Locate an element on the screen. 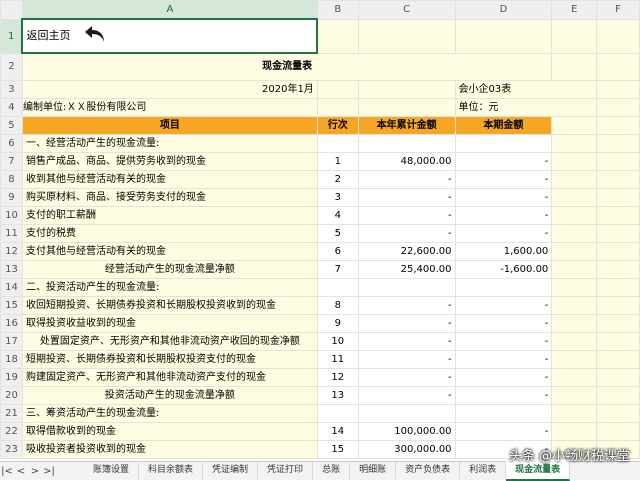 This screenshot has width=640, height=481. cell-line: 13 is located at coordinates (337, 395).